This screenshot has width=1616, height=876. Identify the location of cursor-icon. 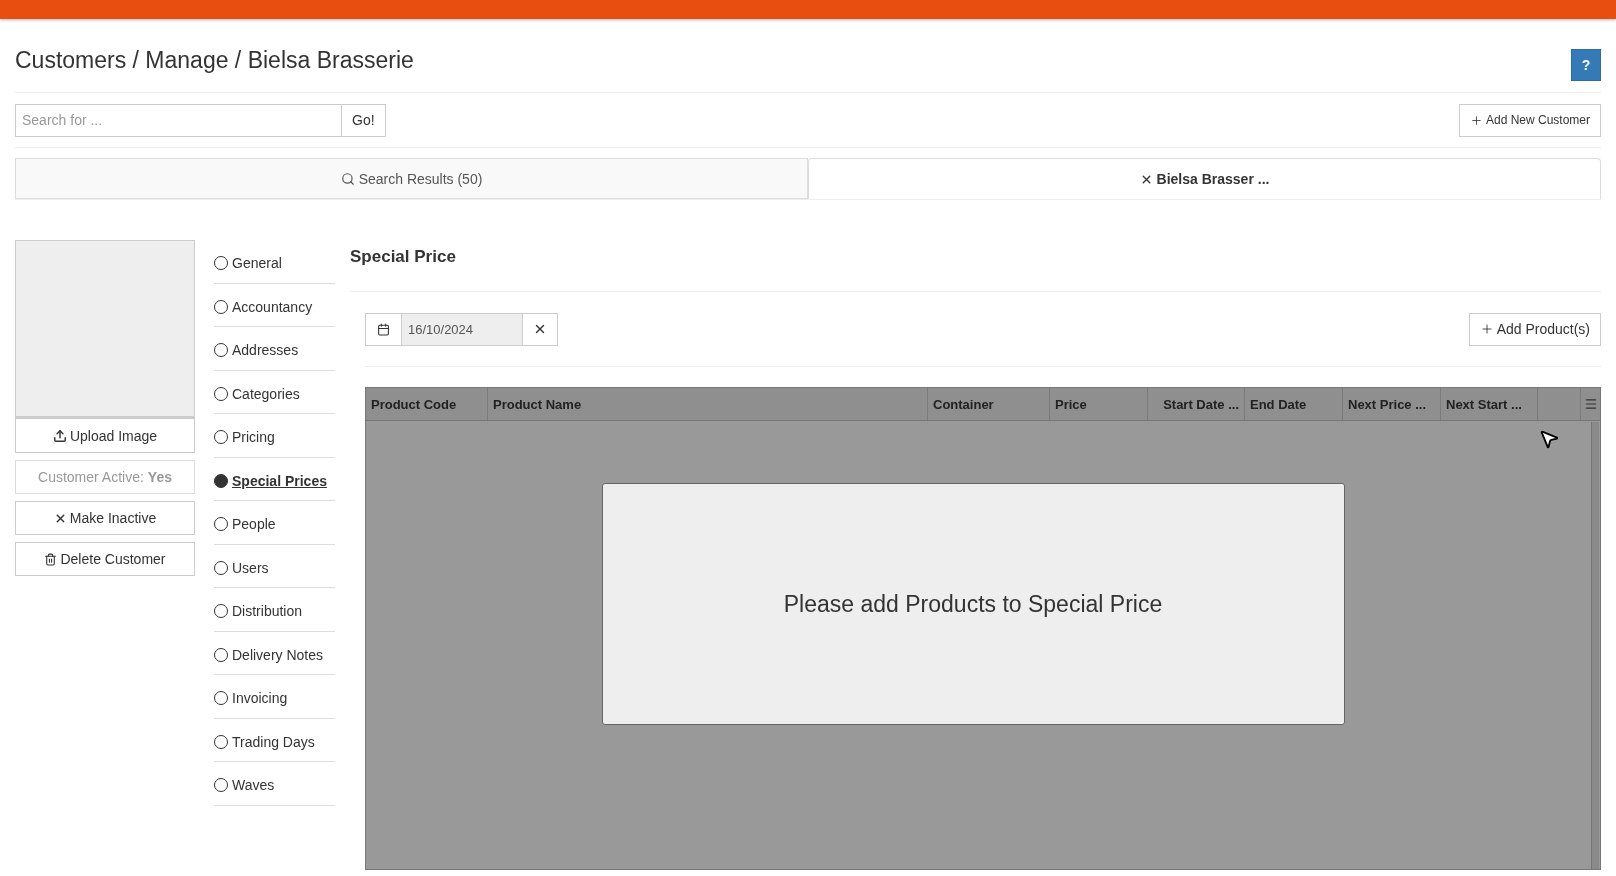
(1549, 439).